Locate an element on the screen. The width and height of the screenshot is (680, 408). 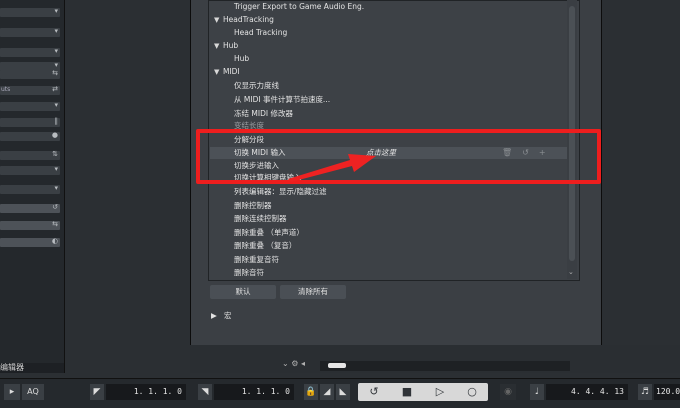
command-item: 删除控制器 is located at coordinates (253, 206).